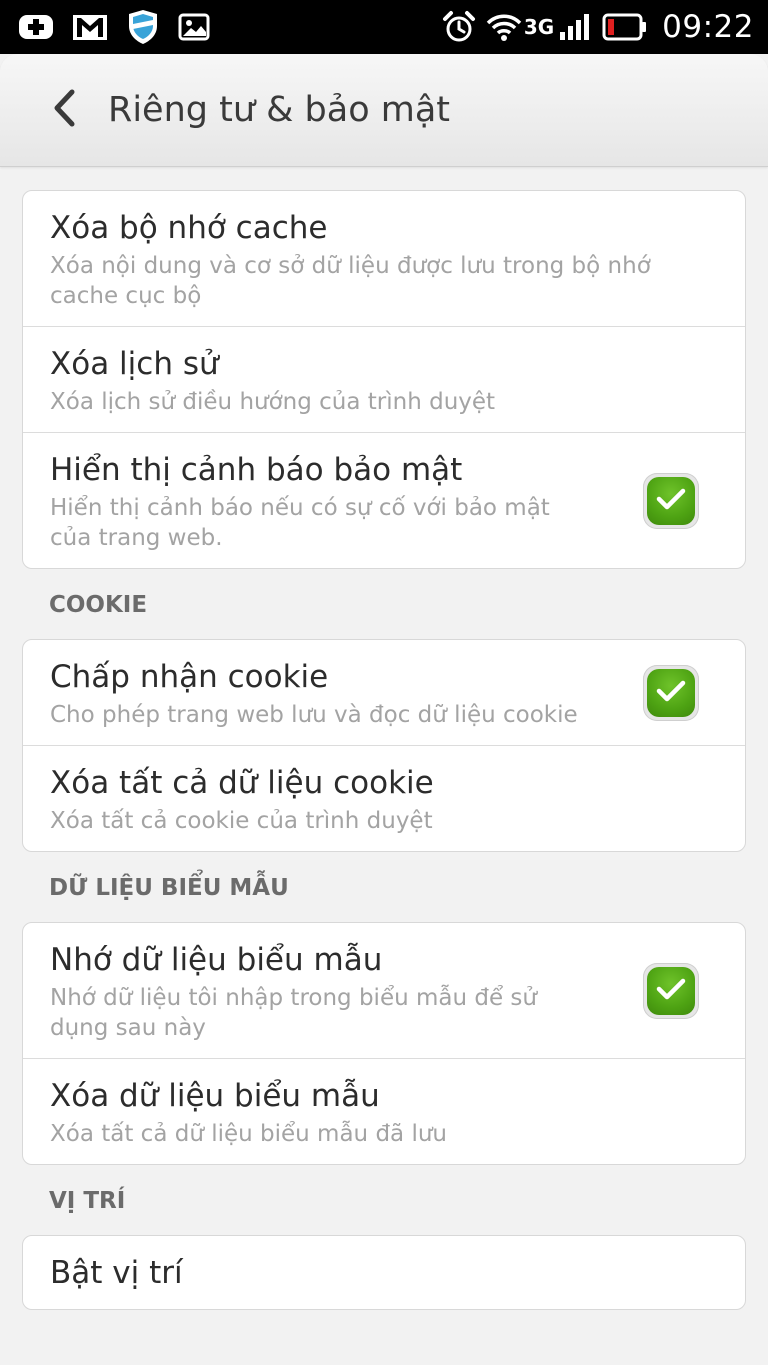 The width and height of the screenshot is (768, 1365). What do you see at coordinates (459, 27) in the screenshot?
I see `alarm-icon` at bounding box center [459, 27].